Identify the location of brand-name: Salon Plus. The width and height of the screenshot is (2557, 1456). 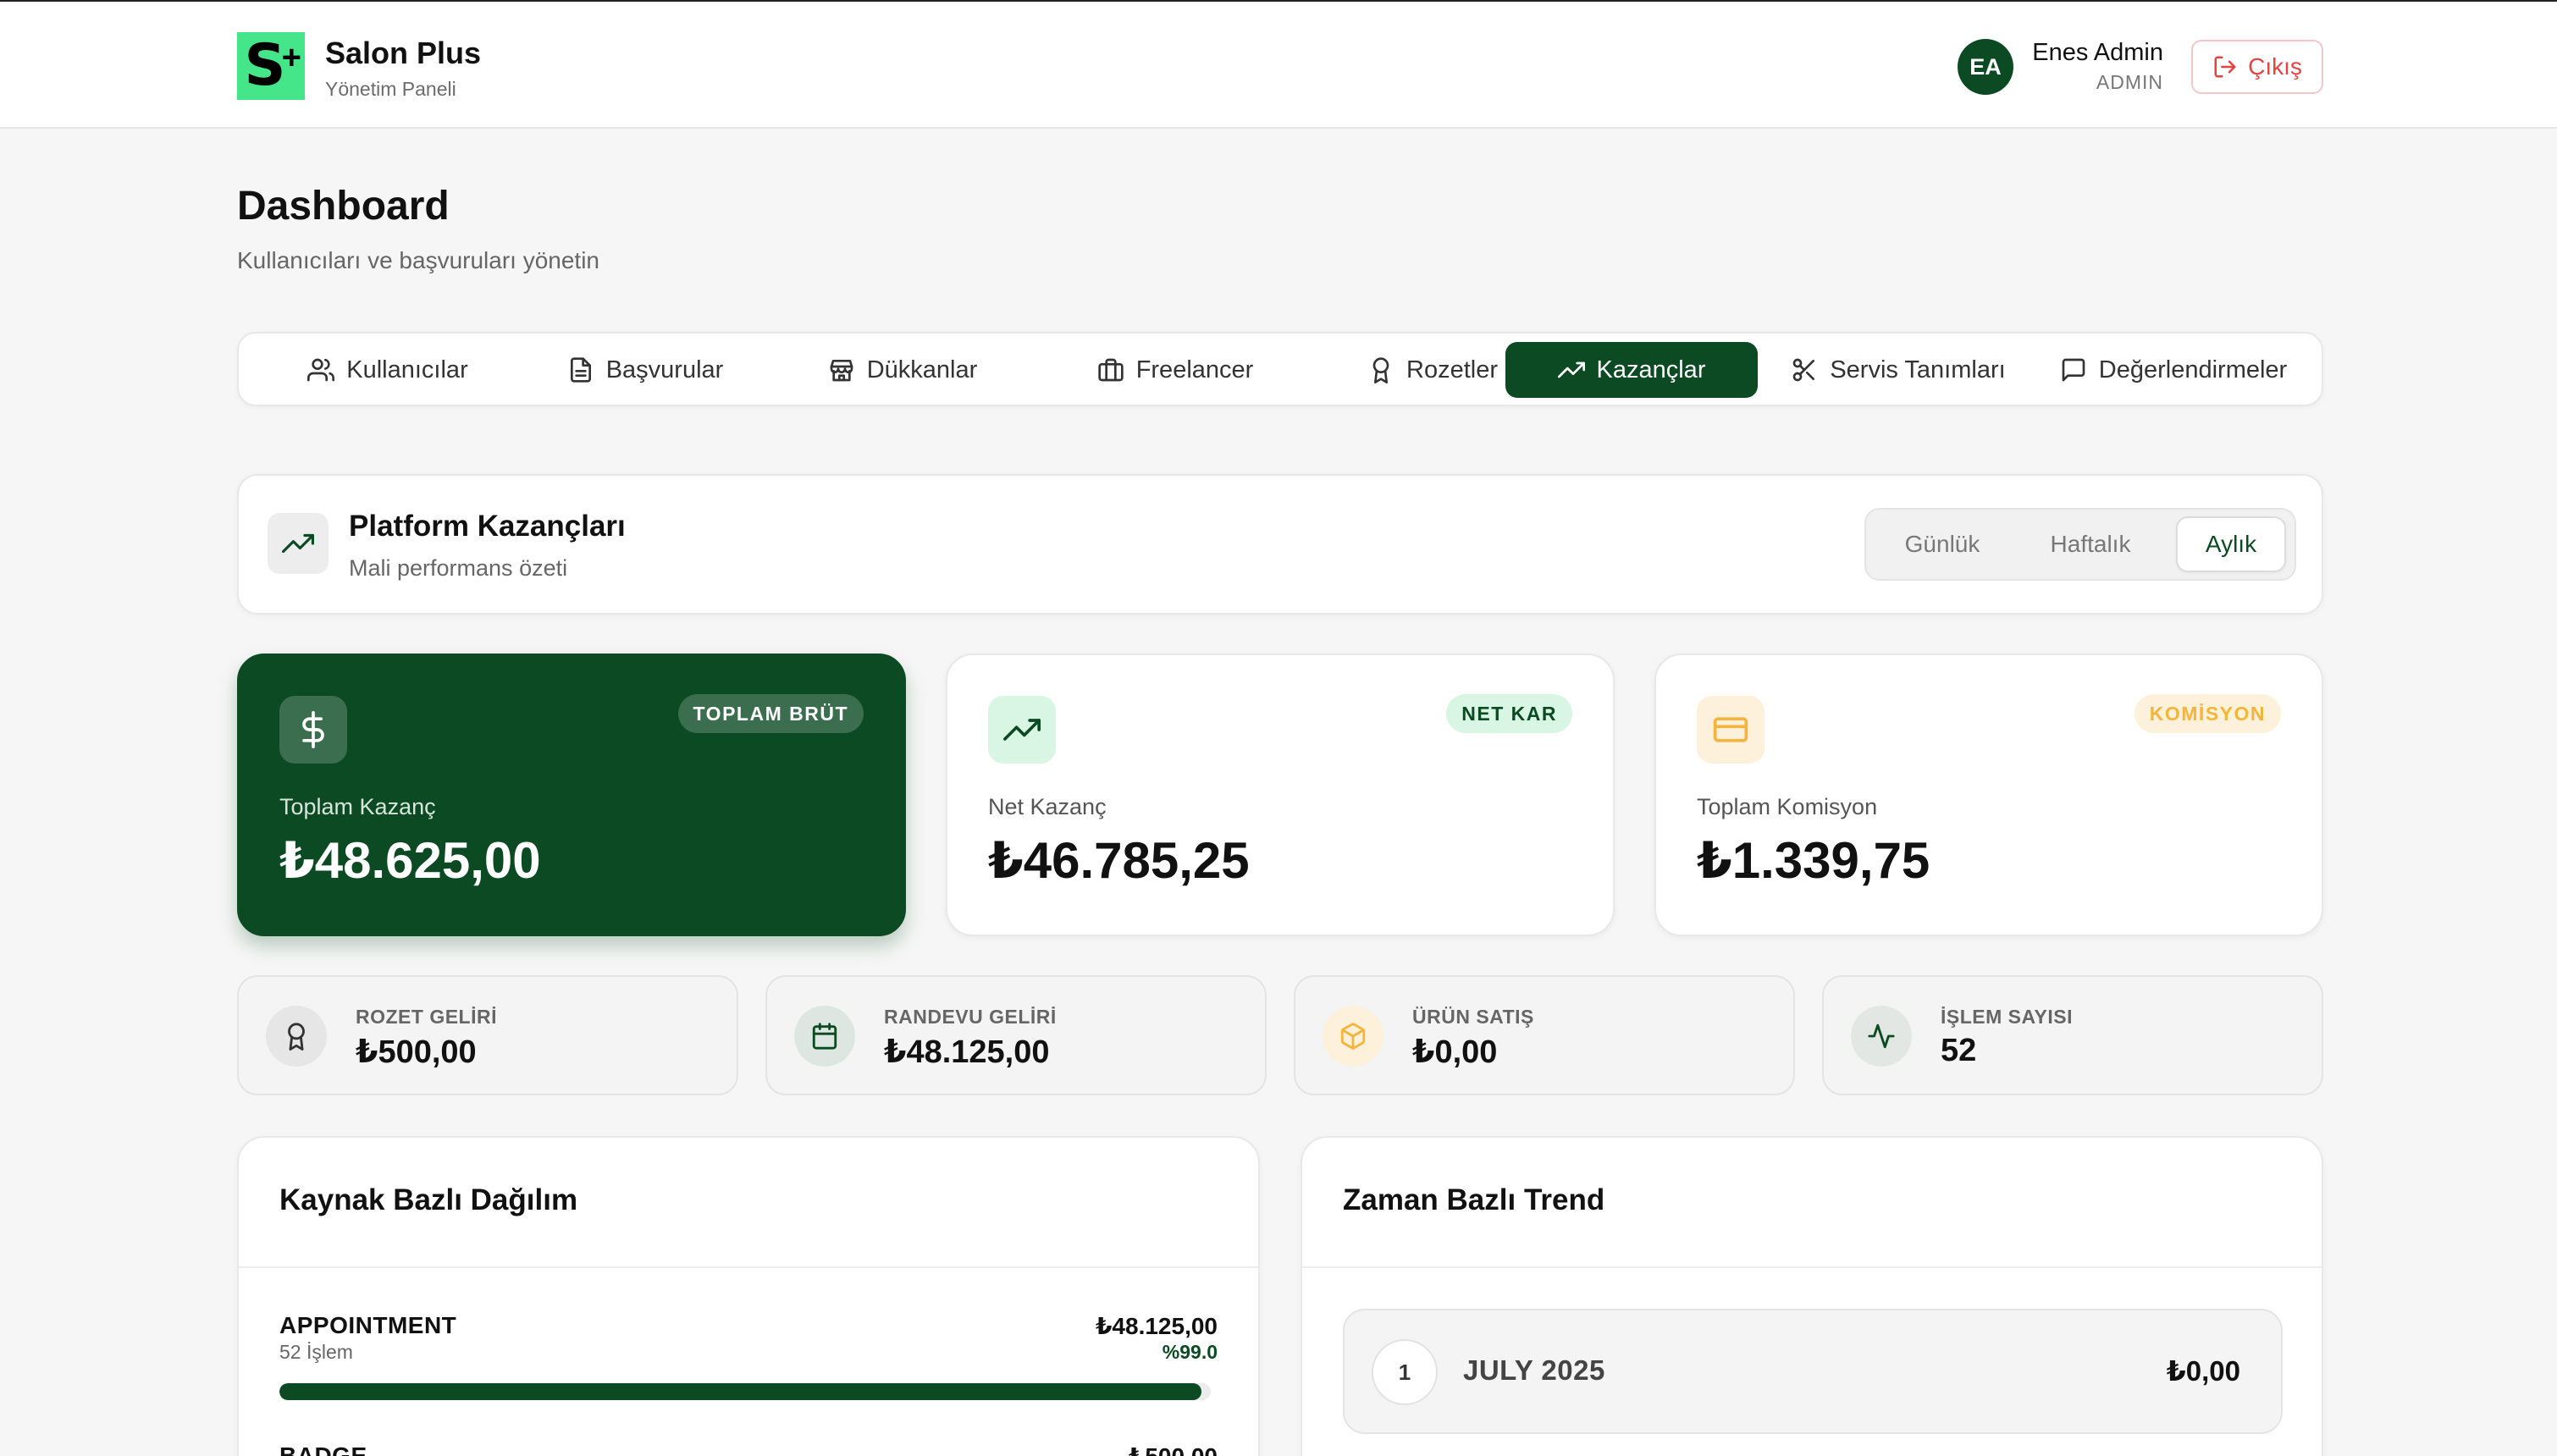
(403, 53).